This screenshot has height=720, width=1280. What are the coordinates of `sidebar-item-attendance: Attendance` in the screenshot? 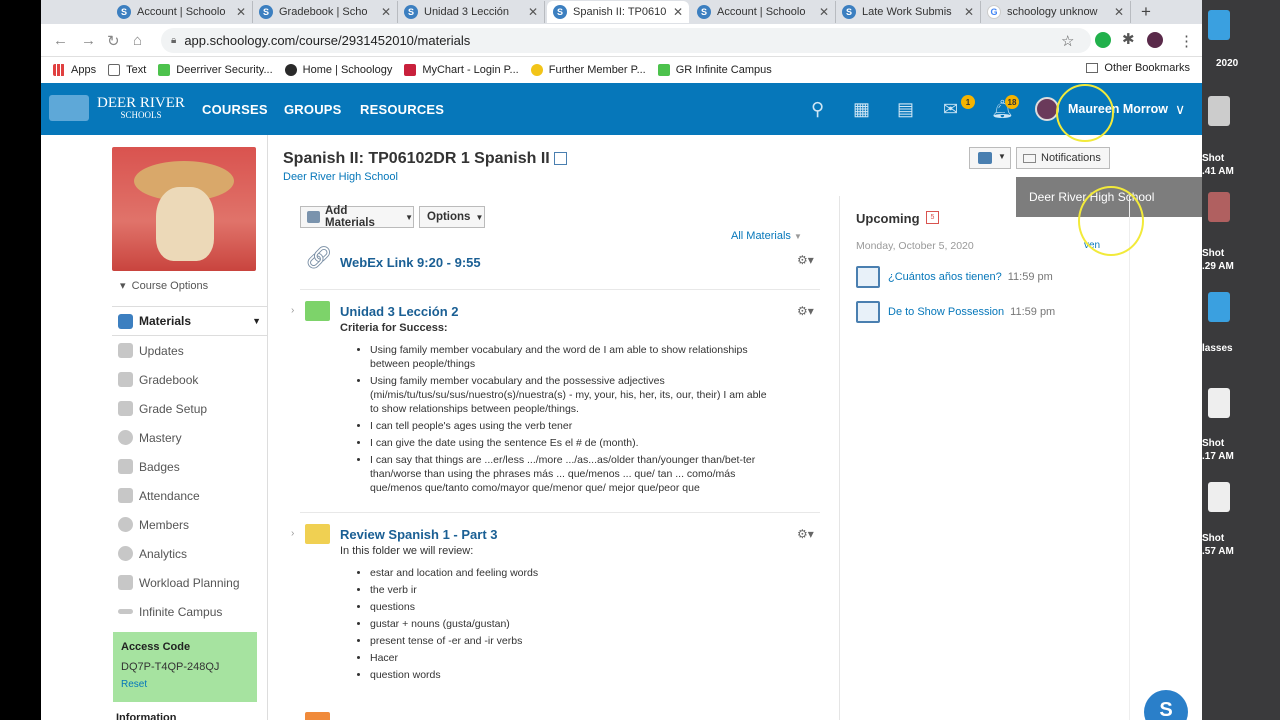 It's located at (189, 495).